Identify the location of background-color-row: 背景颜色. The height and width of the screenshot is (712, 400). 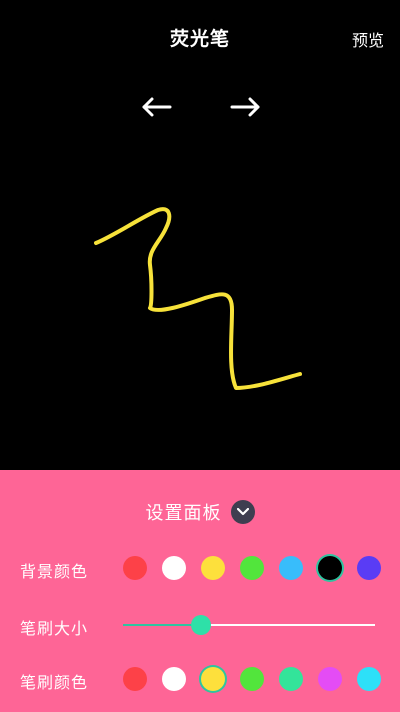
(200, 568).